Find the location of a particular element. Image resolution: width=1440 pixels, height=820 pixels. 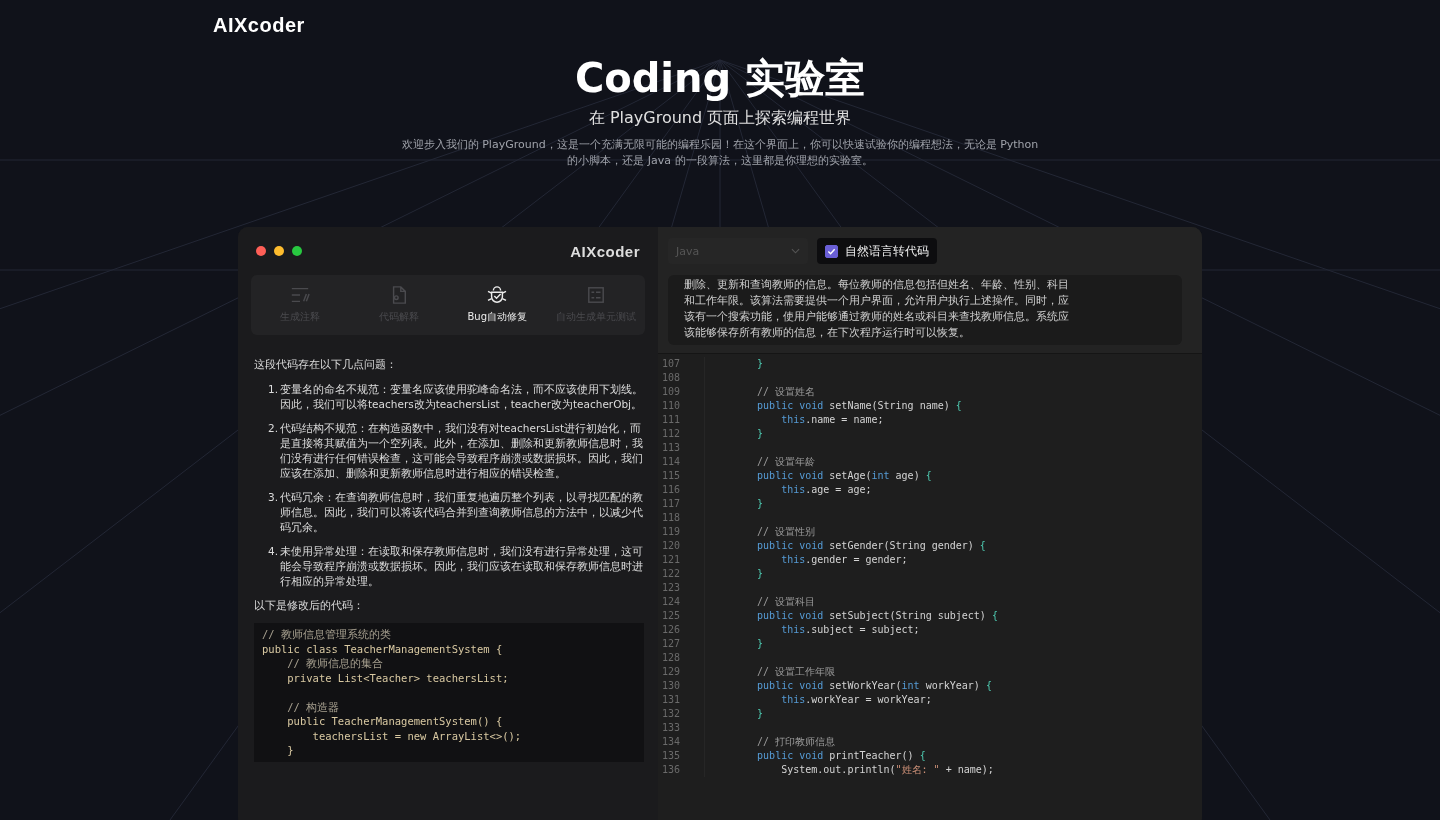

close-dot-icon is located at coordinates (261, 251).